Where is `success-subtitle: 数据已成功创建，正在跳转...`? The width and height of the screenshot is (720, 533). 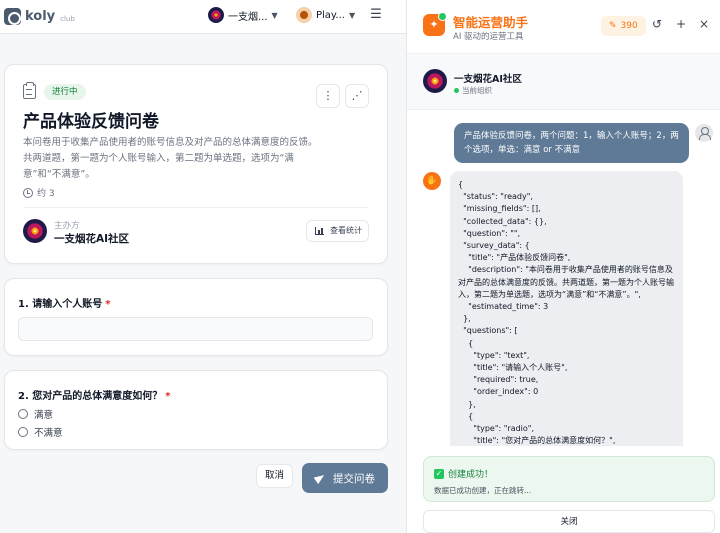 success-subtitle: 数据已成功创建，正在跳转... is located at coordinates (483, 490).